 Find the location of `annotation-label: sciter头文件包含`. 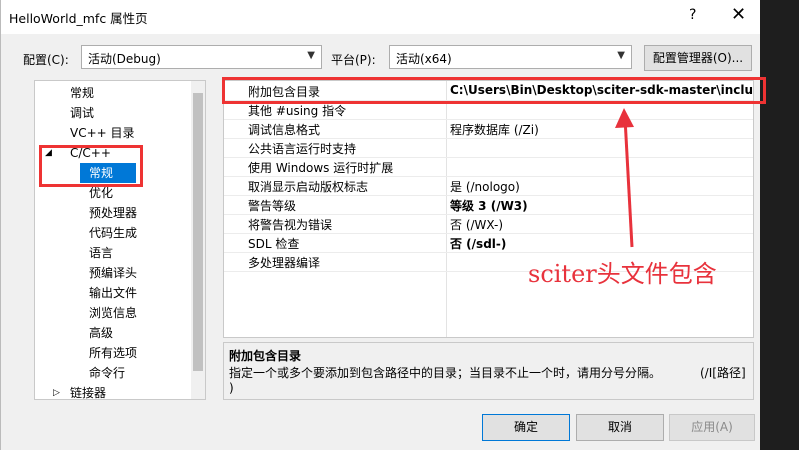

annotation-label: sciter头文件包含 is located at coordinates (622, 274).